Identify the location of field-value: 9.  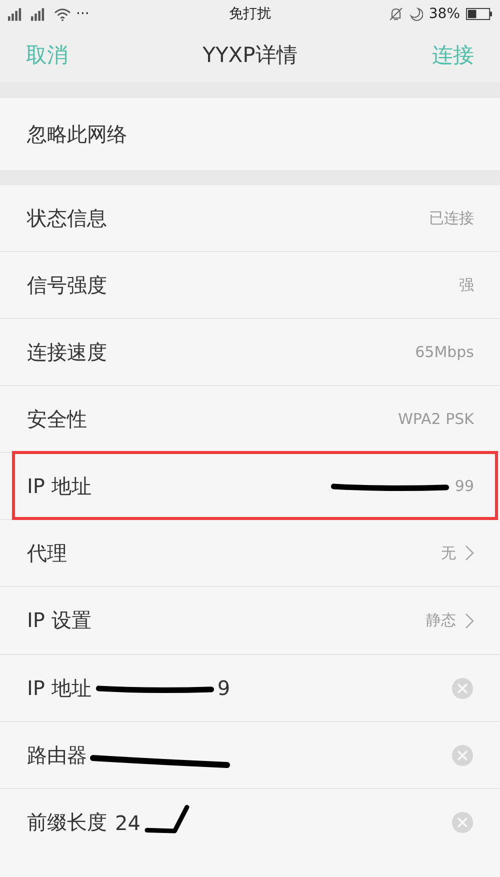
(223, 688).